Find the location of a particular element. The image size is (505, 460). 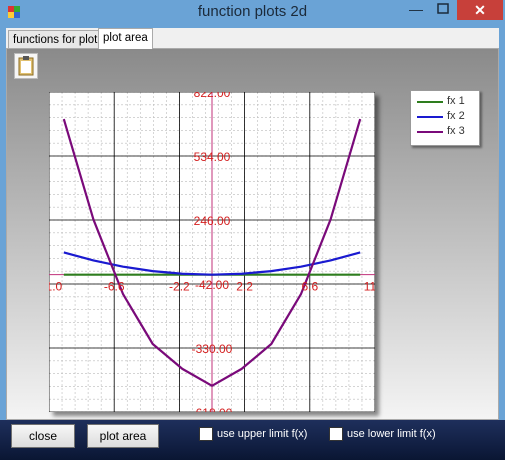

upper-limit-checkbox is located at coordinates (206, 434).